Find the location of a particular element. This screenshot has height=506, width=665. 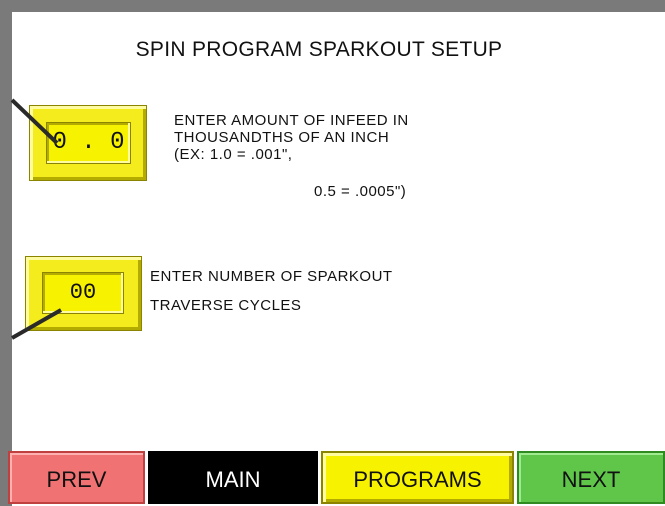

sparkout-cycles-input: 00 is located at coordinates (83, 293).